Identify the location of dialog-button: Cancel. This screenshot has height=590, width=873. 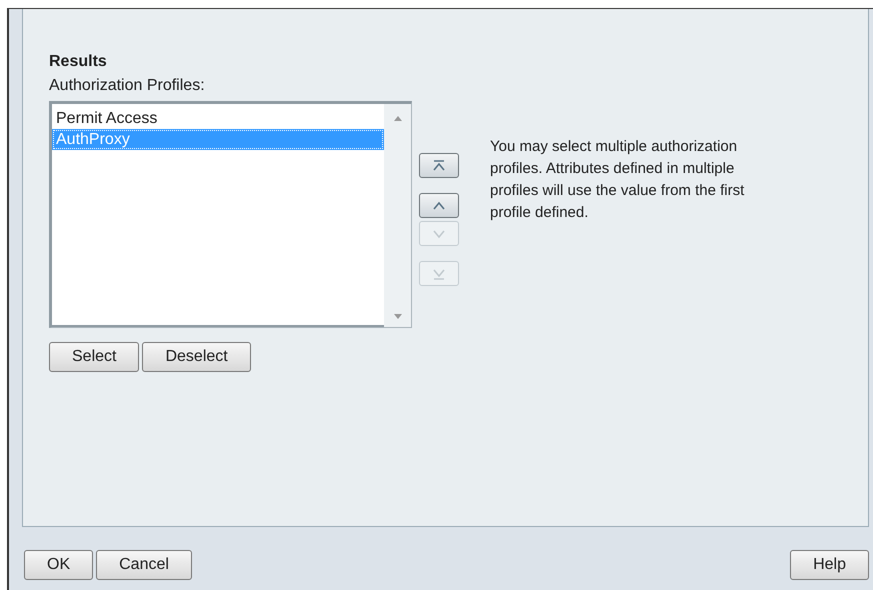
(144, 565).